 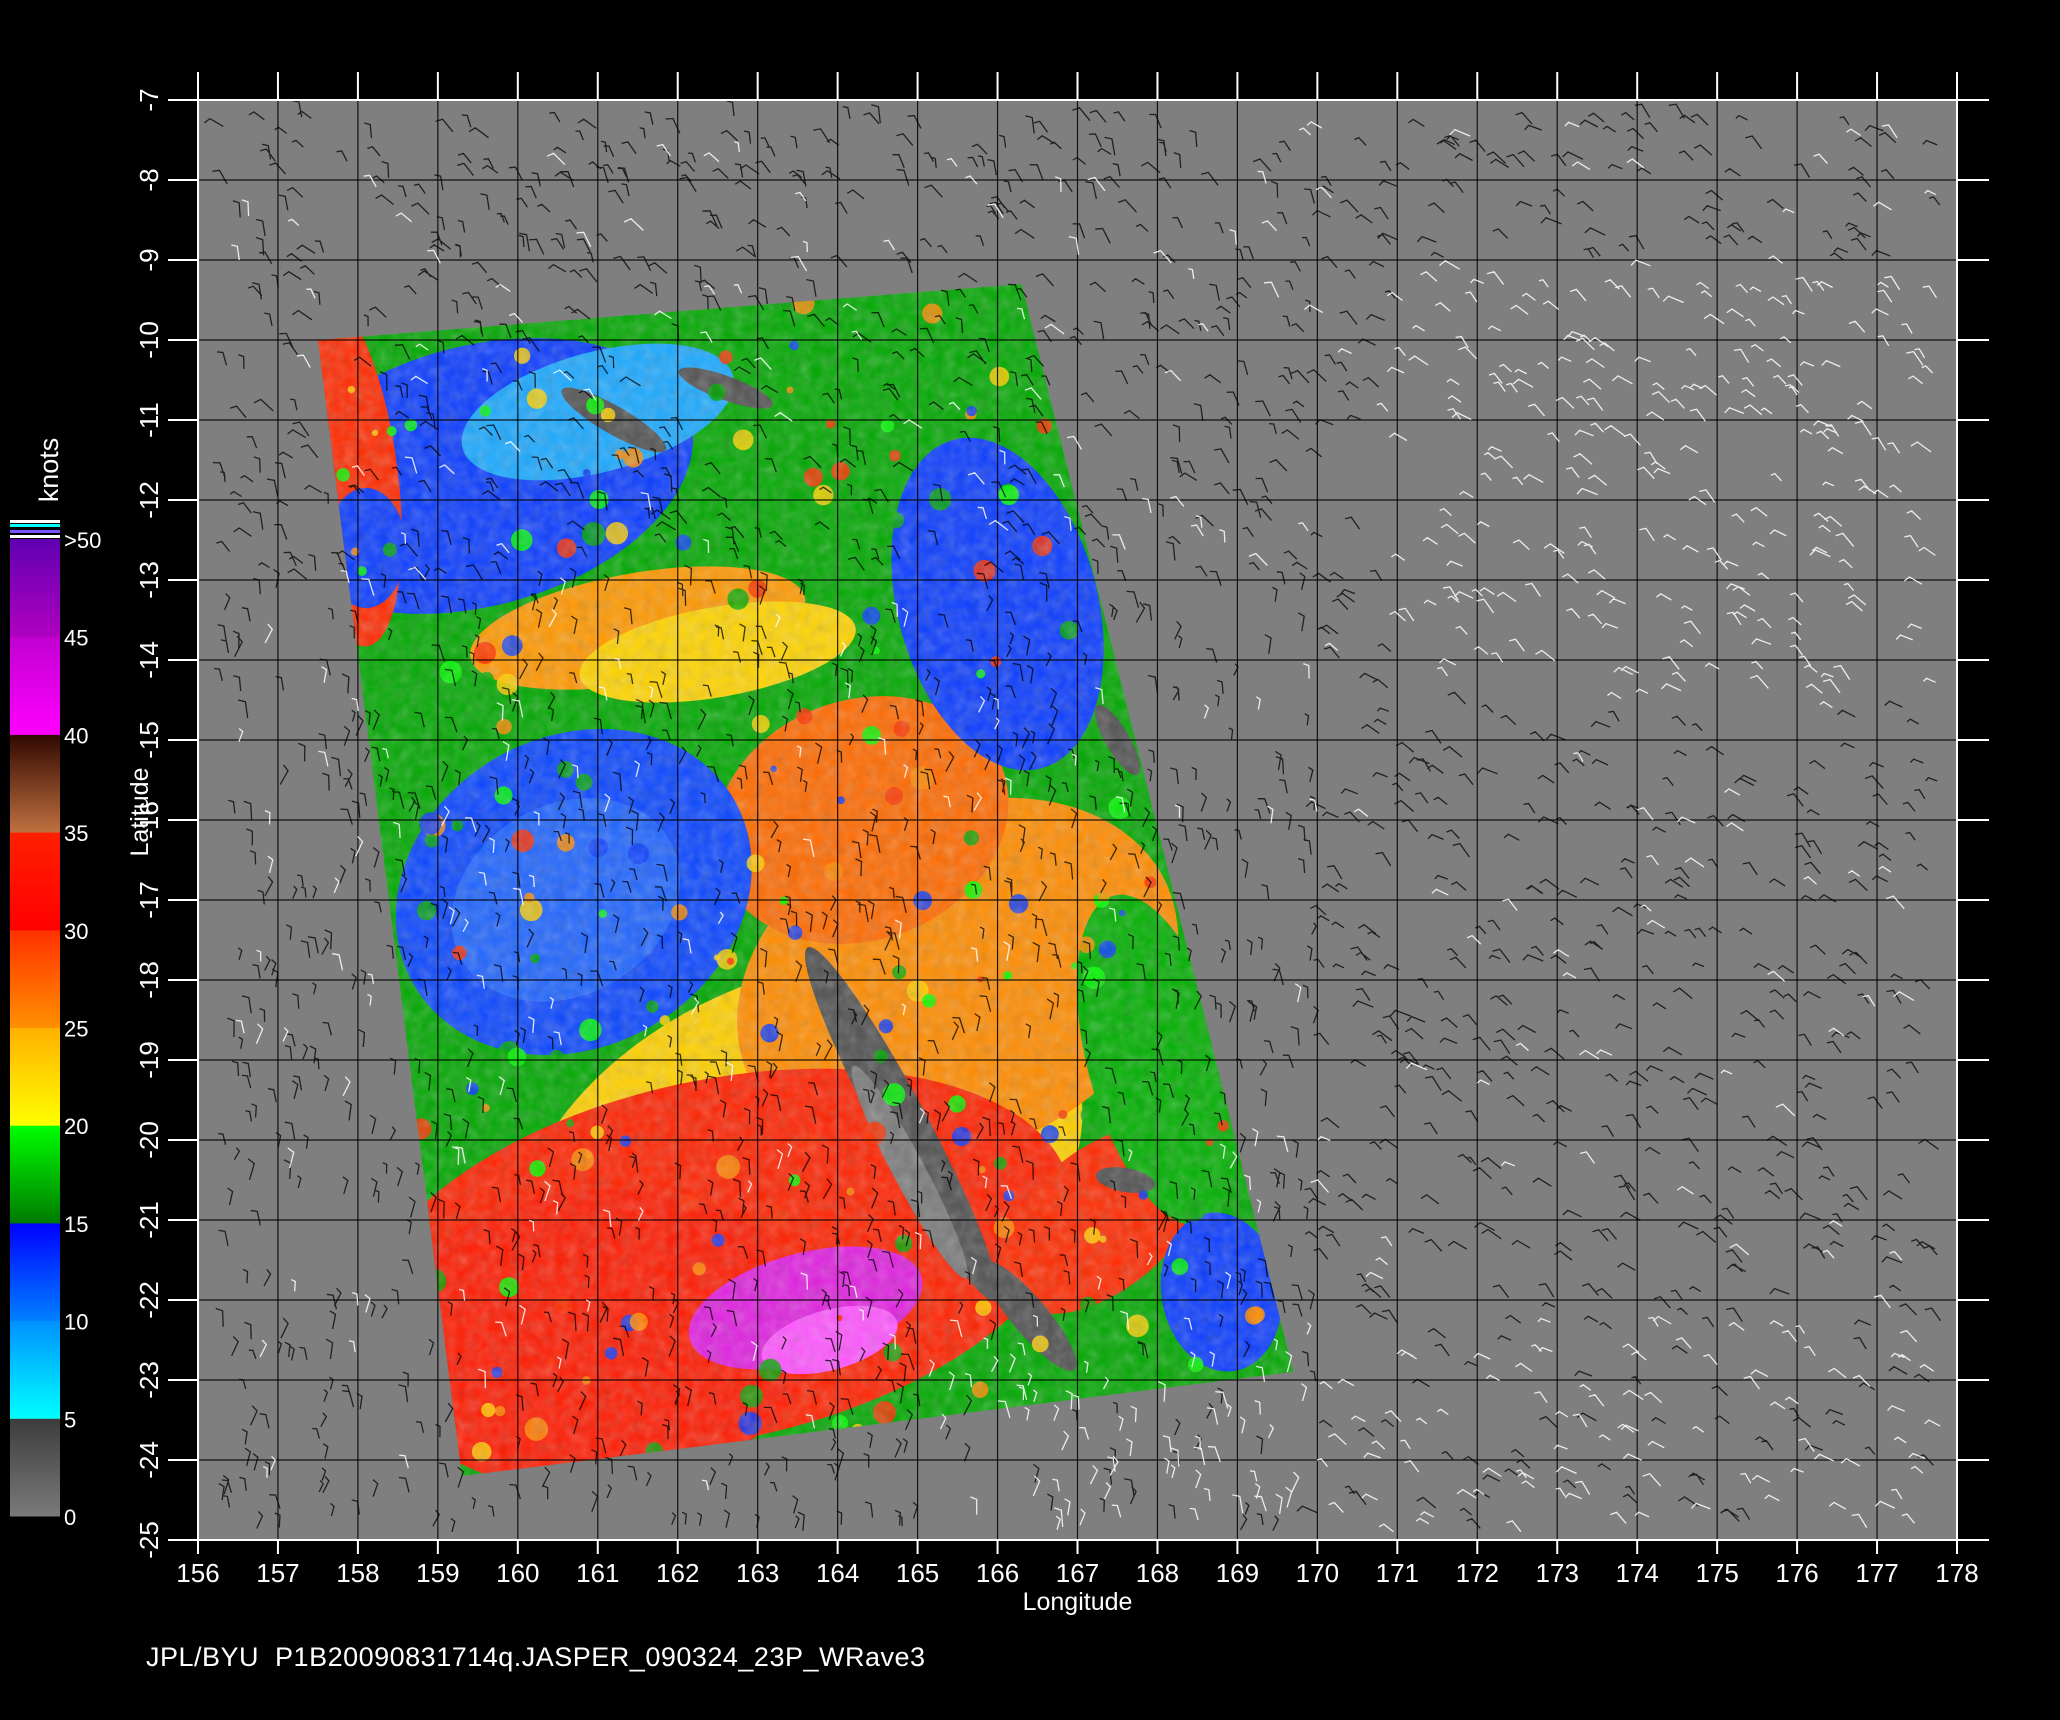 I want to click on x-tick-label: 160, so click(x=517, y=1573).